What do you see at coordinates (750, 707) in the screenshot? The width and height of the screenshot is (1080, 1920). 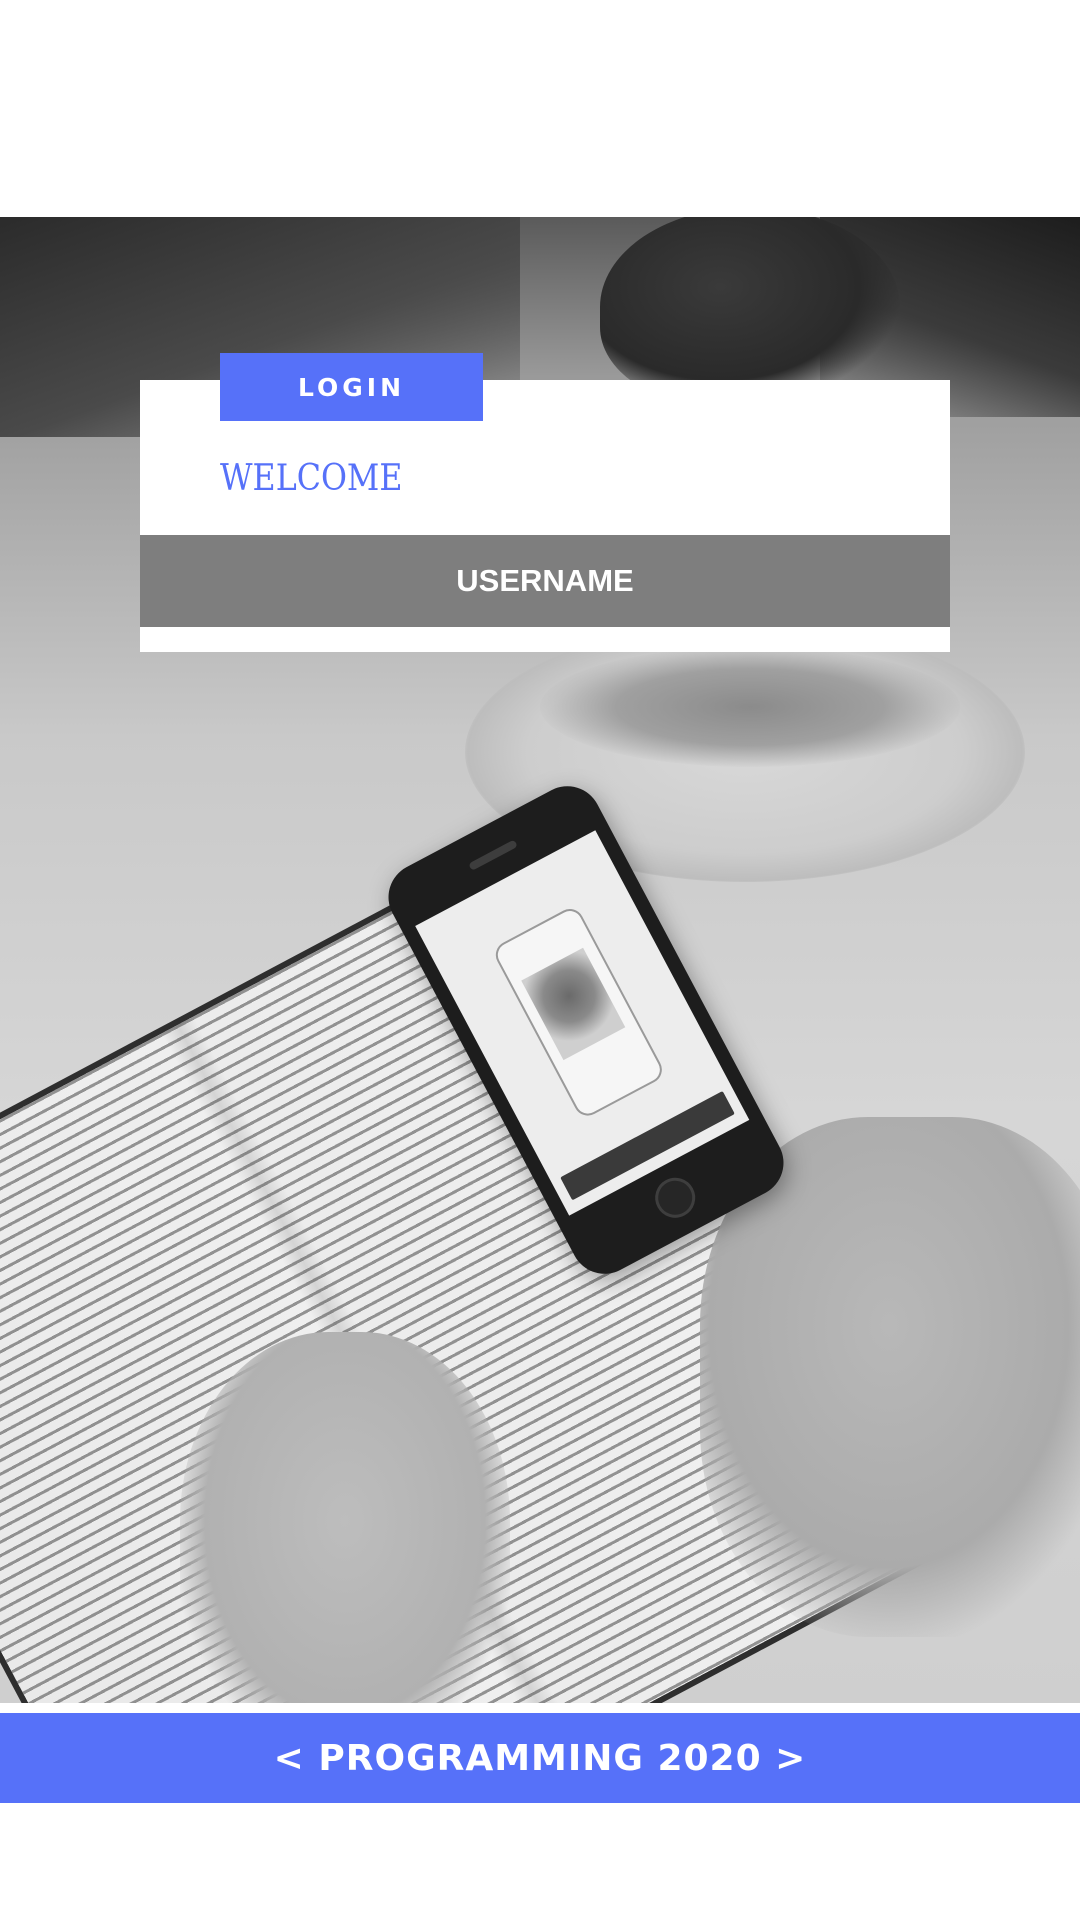 I see `plate-food` at bounding box center [750, 707].